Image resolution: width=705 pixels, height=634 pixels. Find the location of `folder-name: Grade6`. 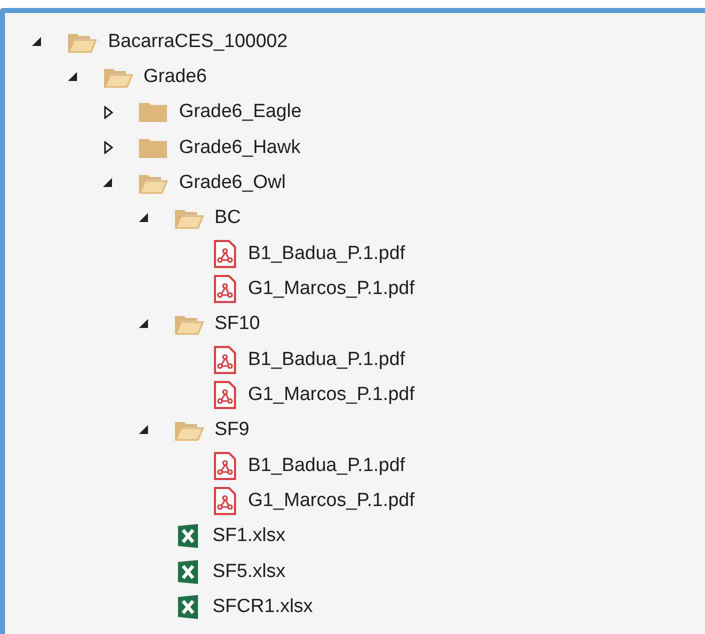

folder-name: Grade6 is located at coordinates (175, 77).